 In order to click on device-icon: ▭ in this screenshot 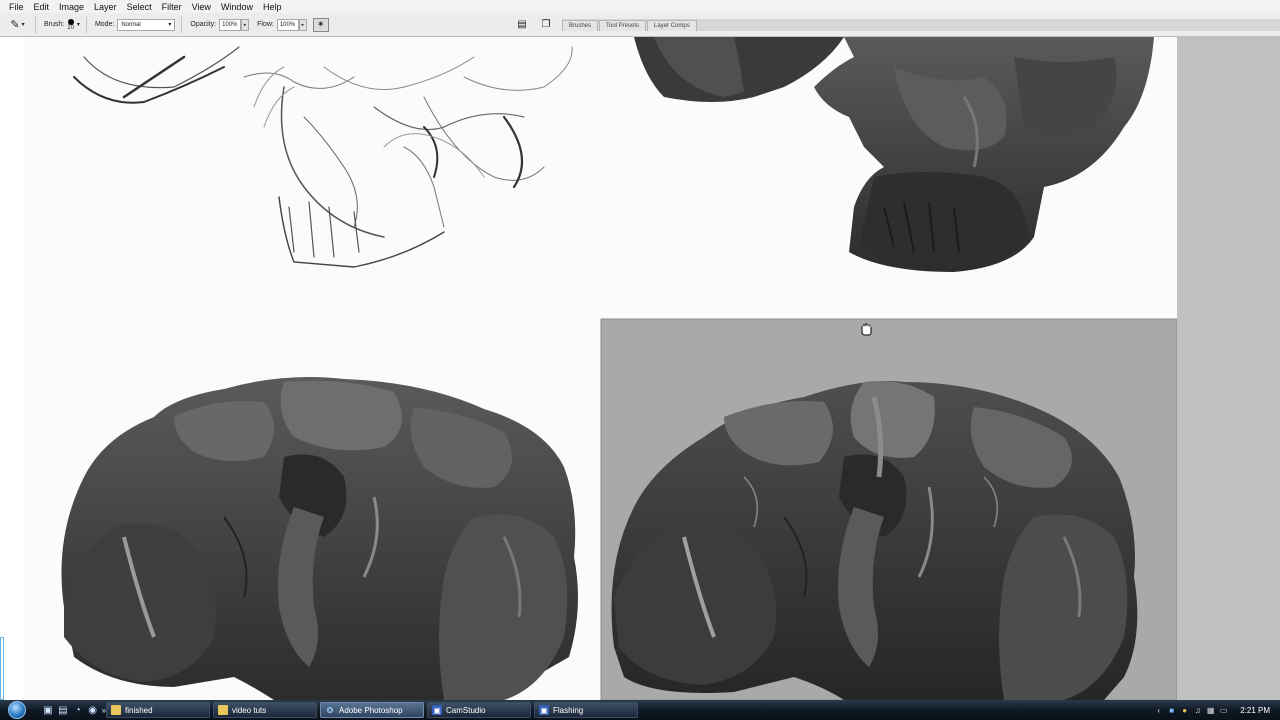, I will do `click(1223, 710)`.